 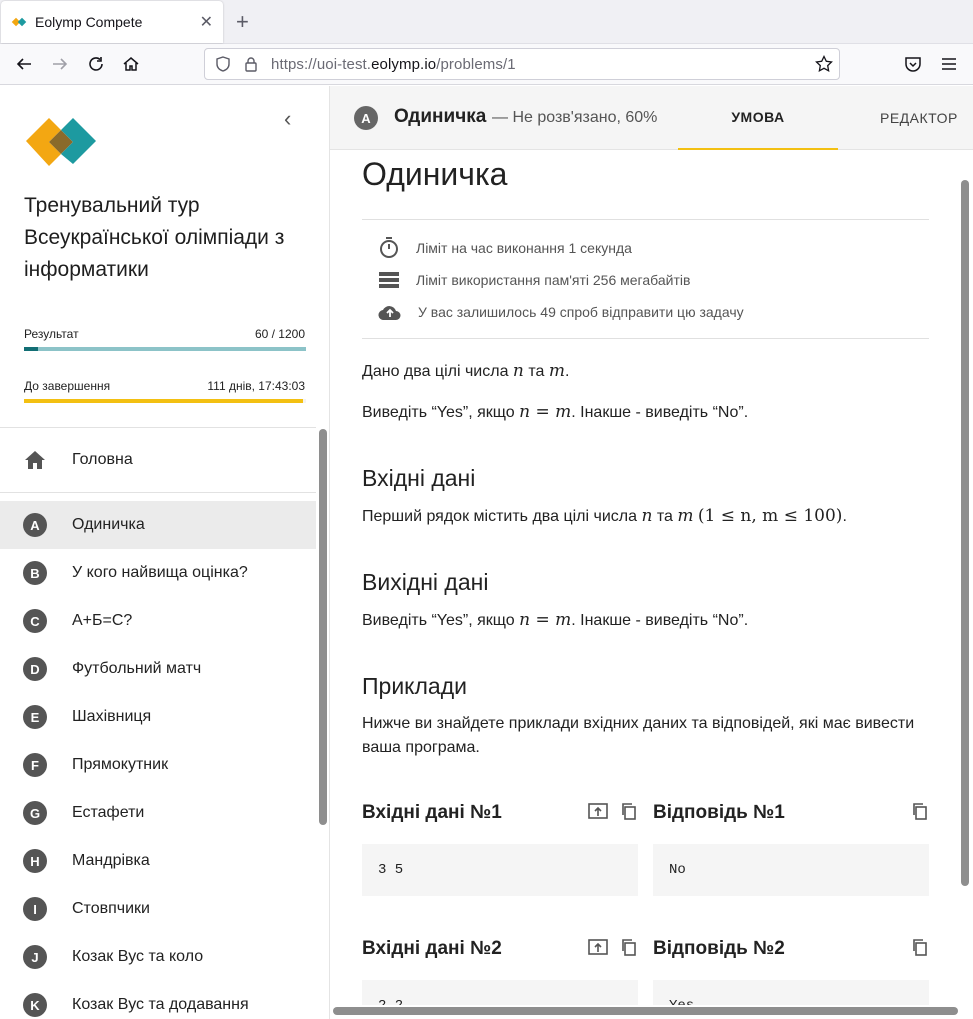 What do you see at coordinates (158, 861) in the screenshot?
I see `sidebar-item-problem: H Мандрівка` at bounding box center [158, 861].